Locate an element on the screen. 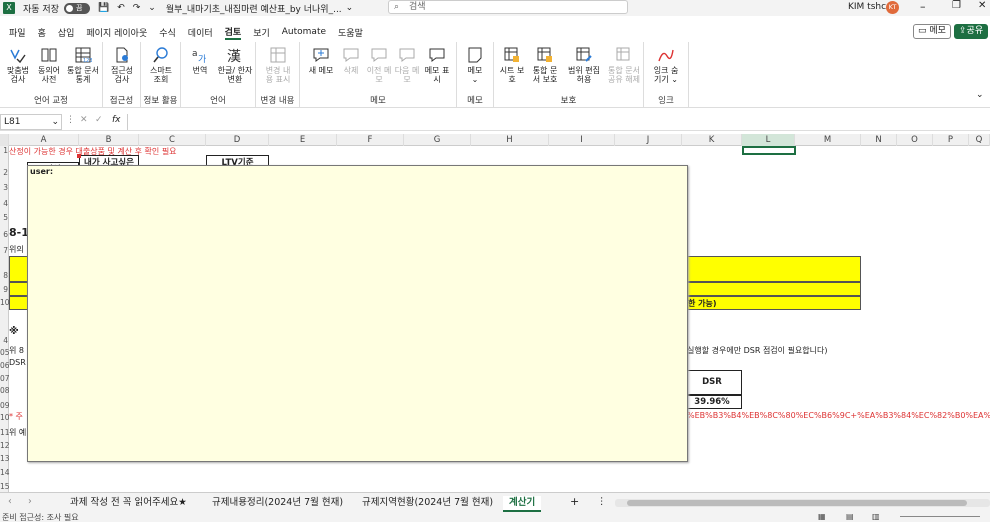 This screenshot has width=990, height=523. col-header-p: P is located at coordinates (951, 140).